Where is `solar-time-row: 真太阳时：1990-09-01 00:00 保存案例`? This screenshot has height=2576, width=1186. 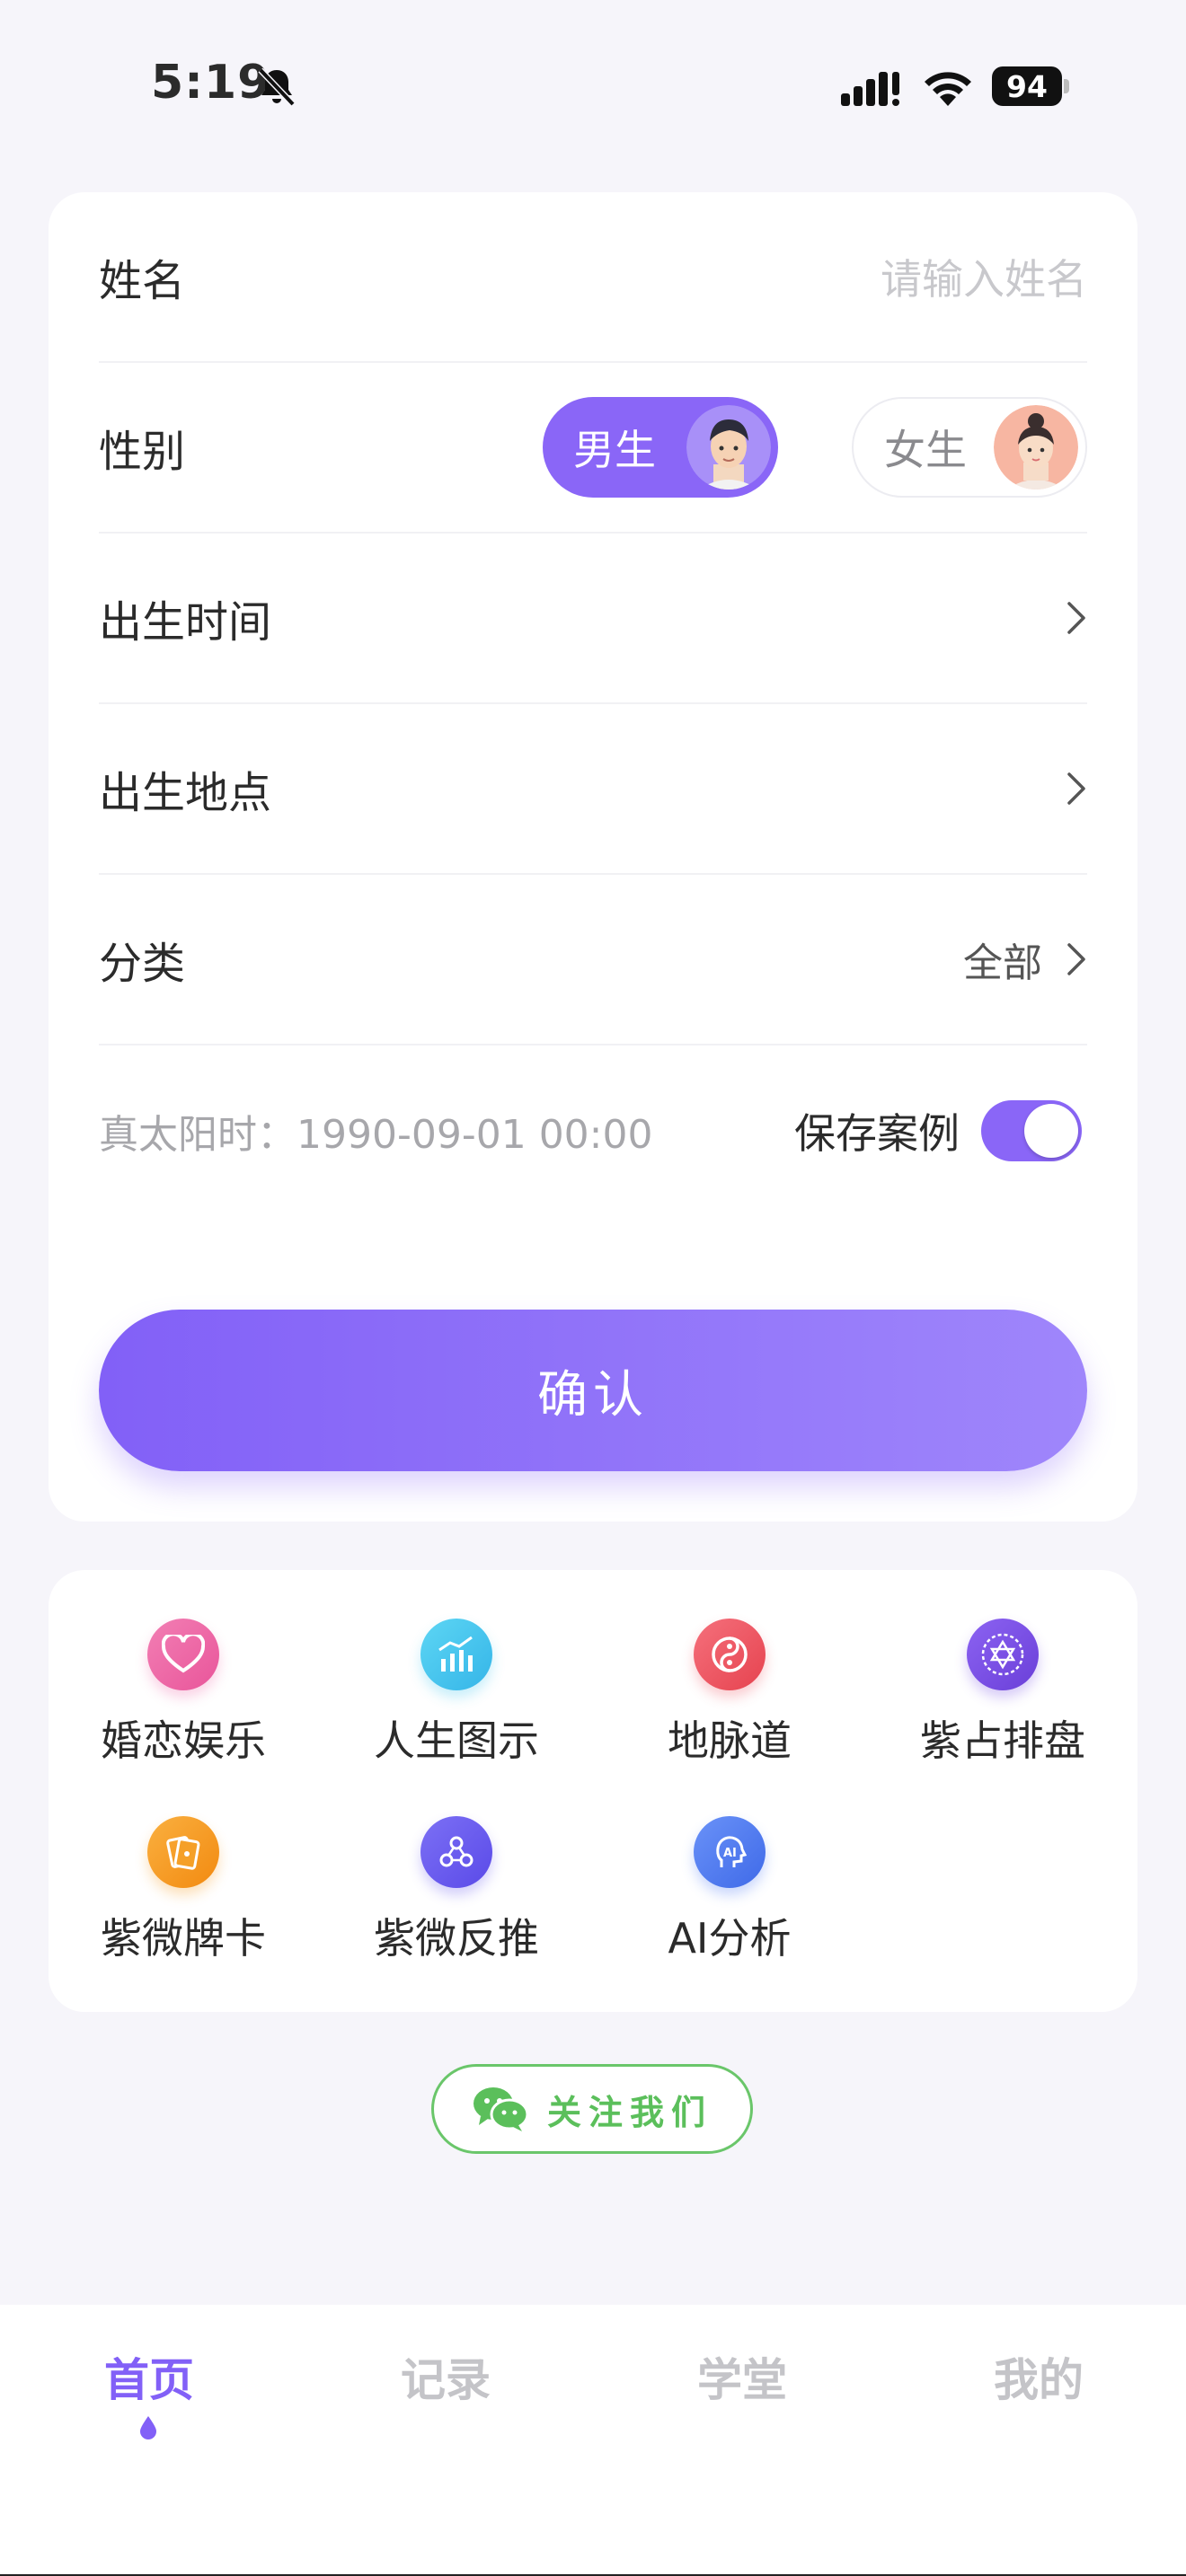 solar-time-row: 真太阳时：1990-09-01 00:00 保存案例 is located at coordinates (593, 1130).